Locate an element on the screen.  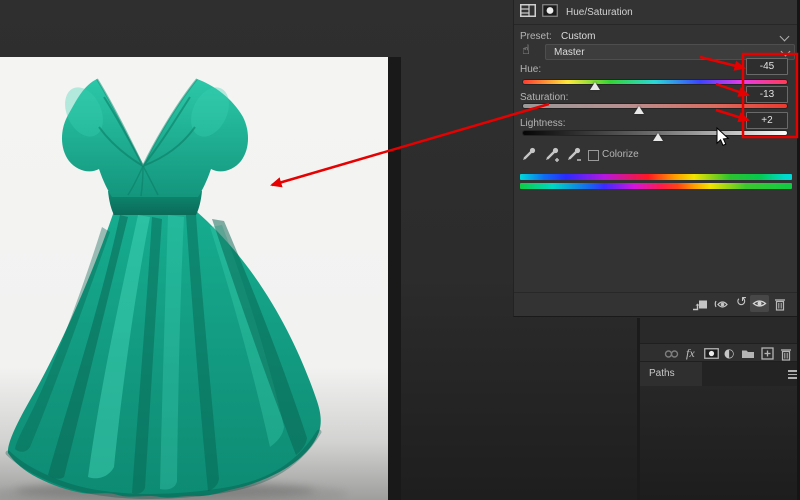
adjustment-controls-tab-icon is located at coordinates (528, 10).